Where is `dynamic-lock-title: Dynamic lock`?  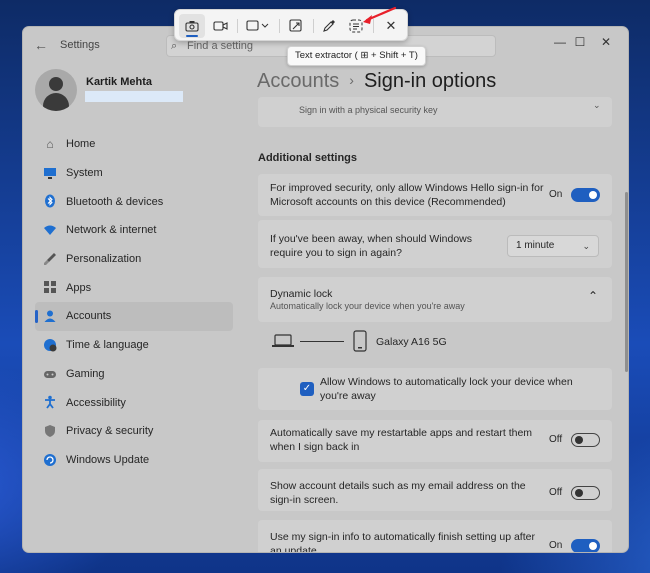 dynamic-lock-title: Dynamic lock is located at coordinates (301, 294).